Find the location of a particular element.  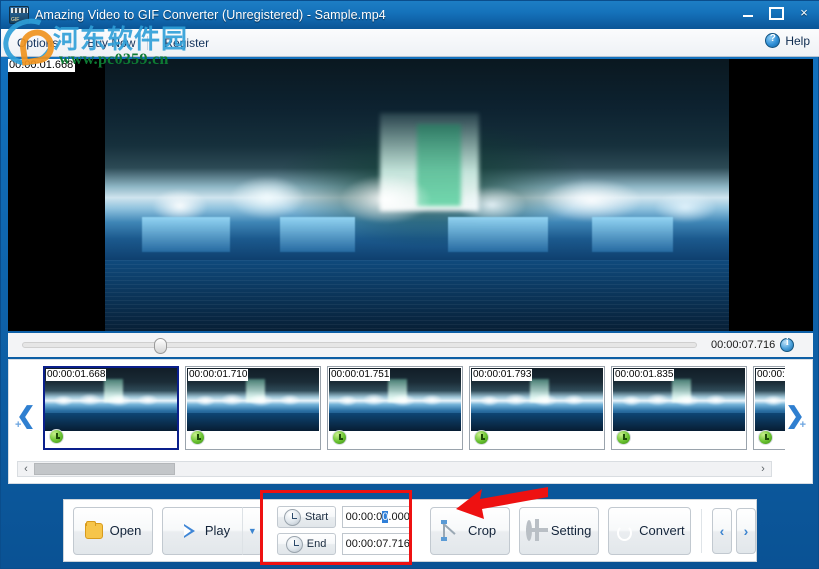

total-duration-label: 00:00:07.716 is located at coordinates (743, 345).